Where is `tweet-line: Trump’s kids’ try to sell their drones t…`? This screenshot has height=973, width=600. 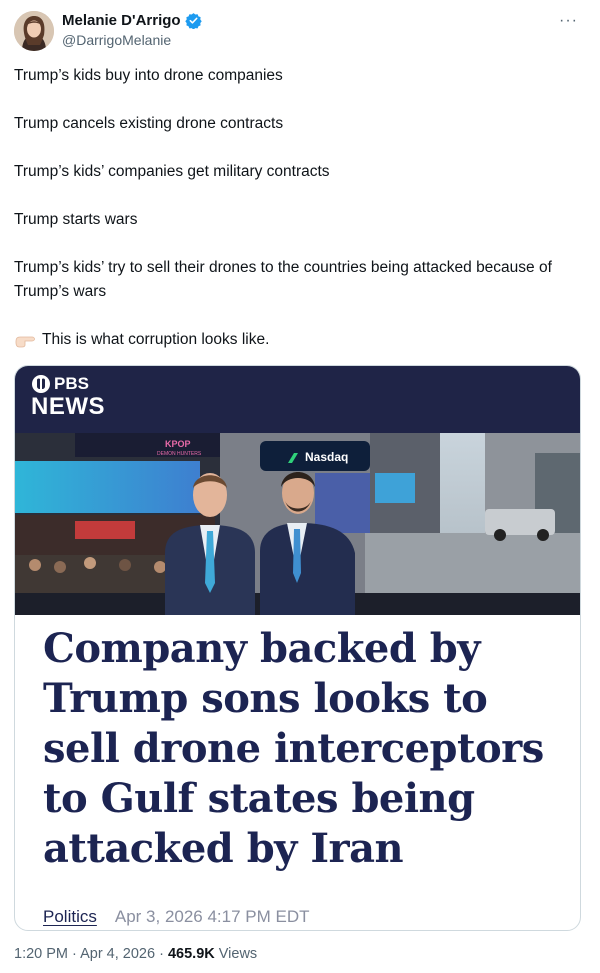 tweet-line: Trump’s kids’ try to sell their drones t… is located at coordinates (283, 279).